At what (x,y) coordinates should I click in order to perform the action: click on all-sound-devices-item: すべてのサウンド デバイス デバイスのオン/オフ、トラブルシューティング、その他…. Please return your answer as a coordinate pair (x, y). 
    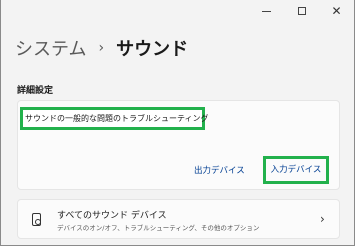
    Looking at the image, I should click on (178, 219).